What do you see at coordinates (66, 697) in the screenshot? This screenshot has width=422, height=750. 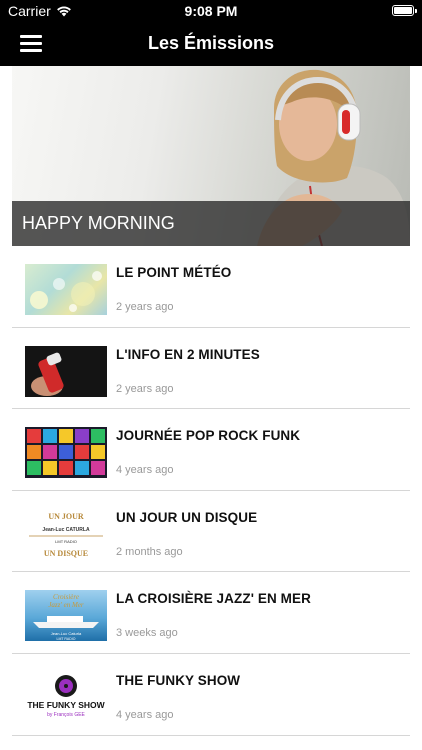 I see `show-thumbnail: THE FUNKY SHOW by François GEE` at bounding box center [66, 697].